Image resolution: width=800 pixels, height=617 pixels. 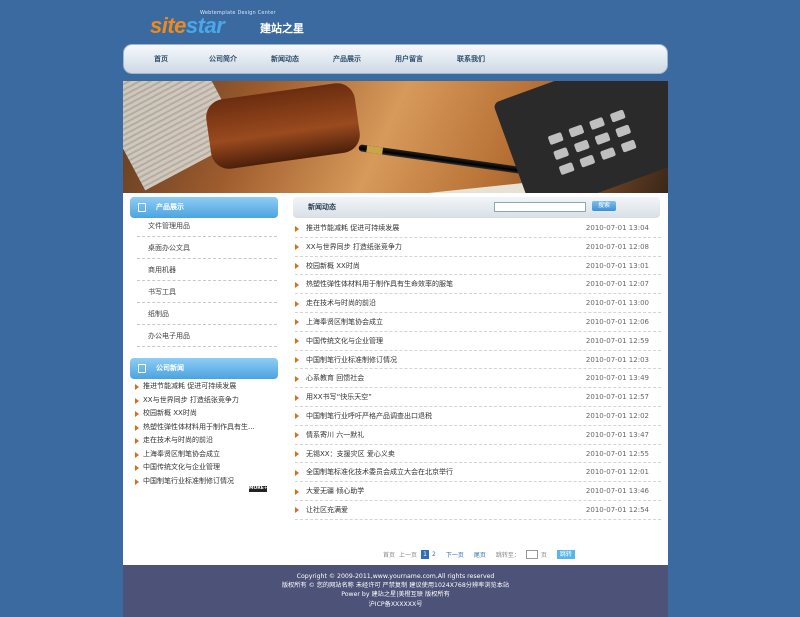 I want to click on last-page-link: 尾页, so click(x=480, y=554).